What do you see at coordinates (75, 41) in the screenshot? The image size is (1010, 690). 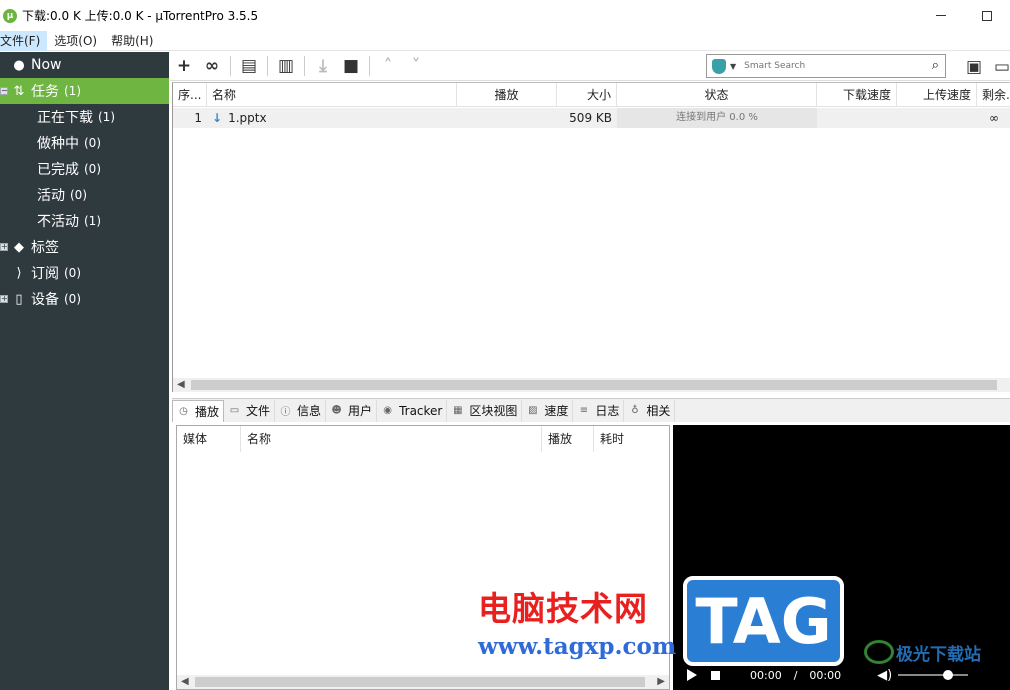 I see `menu-options: 选项(O)` at bounding box center [75, 41].